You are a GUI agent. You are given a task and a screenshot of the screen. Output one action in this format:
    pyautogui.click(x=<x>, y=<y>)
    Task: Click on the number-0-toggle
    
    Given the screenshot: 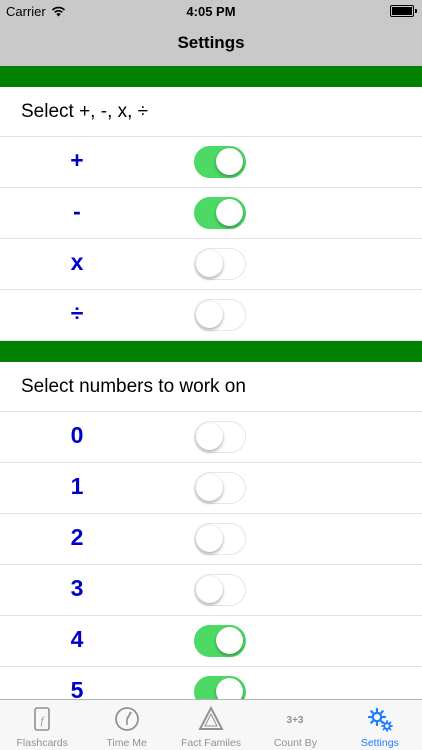 What is the action you would take?
    pyautogui.click(x=220, y=437)
    